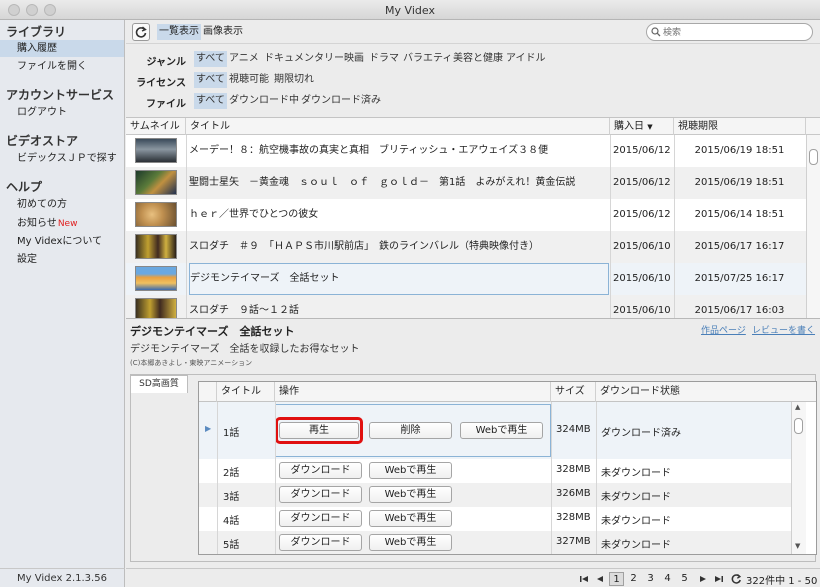 The height and width of the screenshot is (587, 820). Describe the element at coordinates (600, 579) in the screenshot. I see `prev-page-icon` at that location.